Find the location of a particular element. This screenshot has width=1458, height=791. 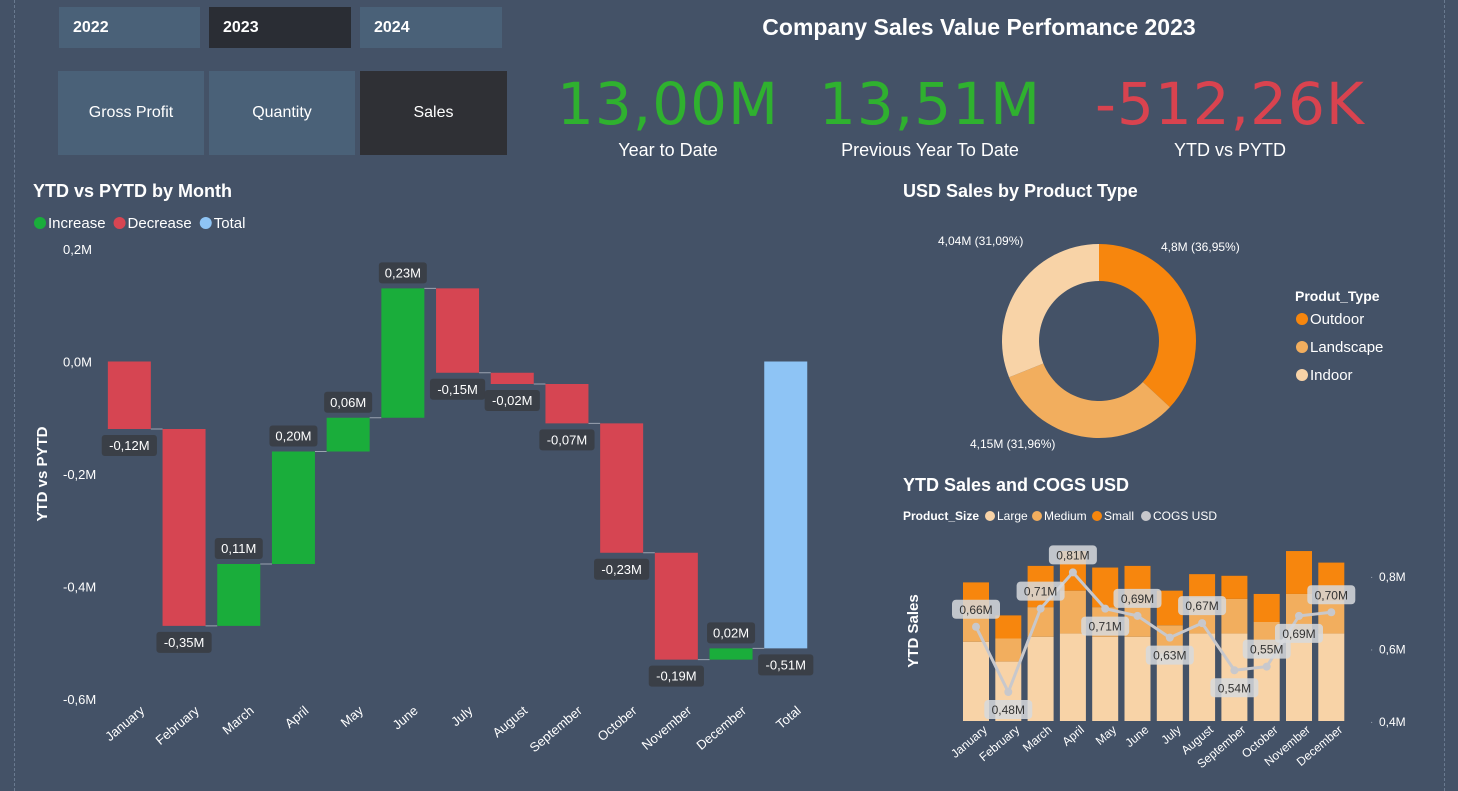

legend-marker-large is located at coordinates (990, 516).